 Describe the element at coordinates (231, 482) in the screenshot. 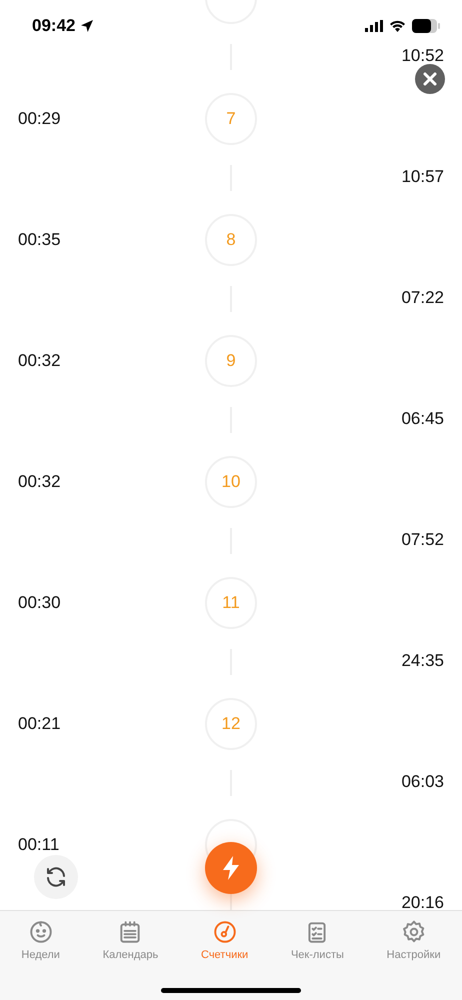

I see `contraction-number: 10` at that location.